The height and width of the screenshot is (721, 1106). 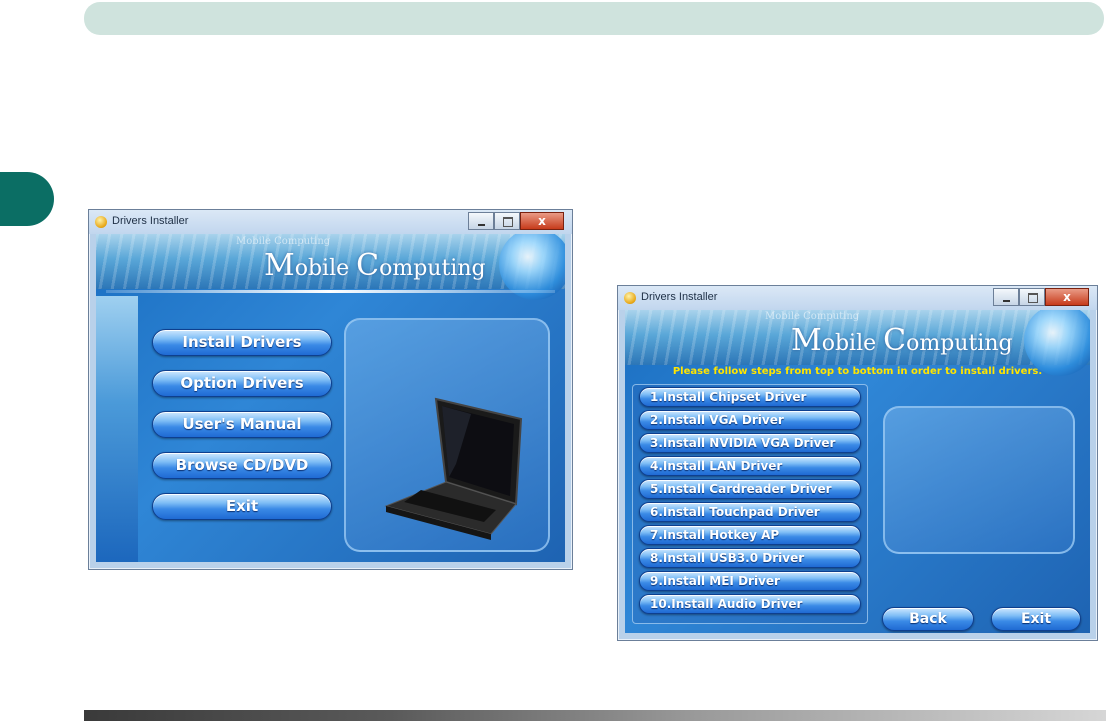 I want to click on back-button: Back, so click(x=928, y=619).